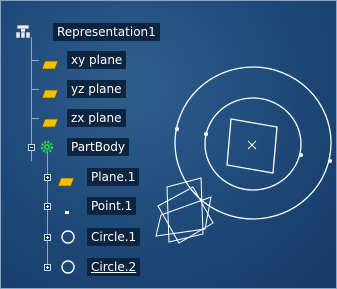 This screenshot has width=337, height=289. Describe the element at coordinates (96, 89) in the screenshot. I see `tree-node-label: yz plane` at that location.